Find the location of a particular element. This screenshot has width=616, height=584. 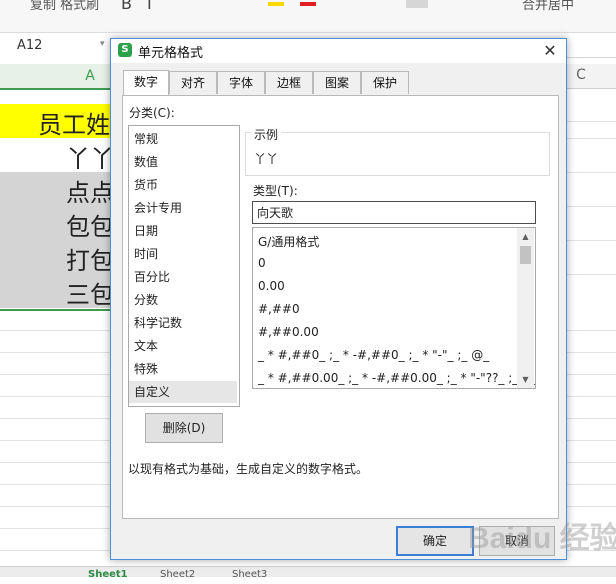

ribbon-clipboard-text: 复制 格式刷 is located at coordinates (64, 6).